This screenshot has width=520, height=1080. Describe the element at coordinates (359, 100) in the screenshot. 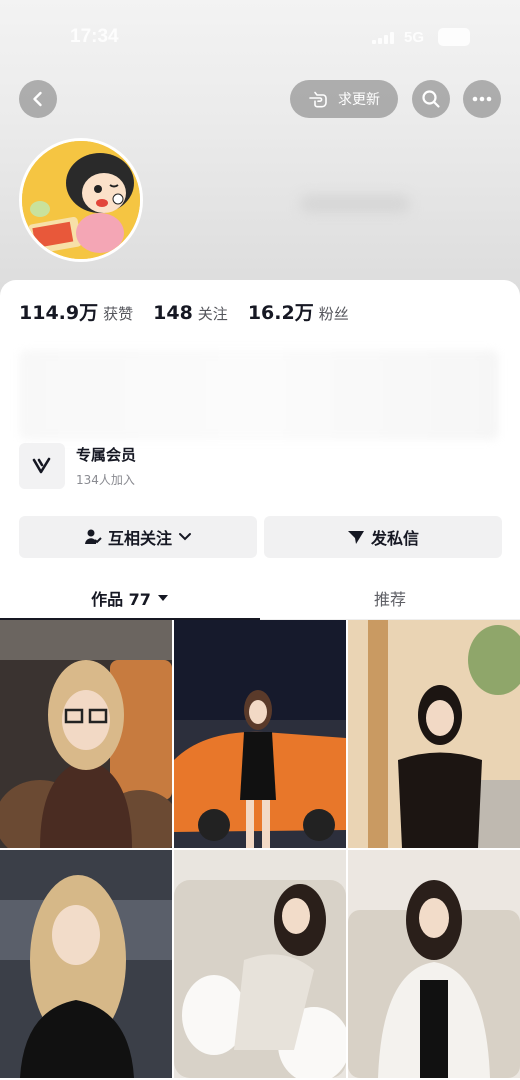

I see `request-update-label: 求更新` at that location.